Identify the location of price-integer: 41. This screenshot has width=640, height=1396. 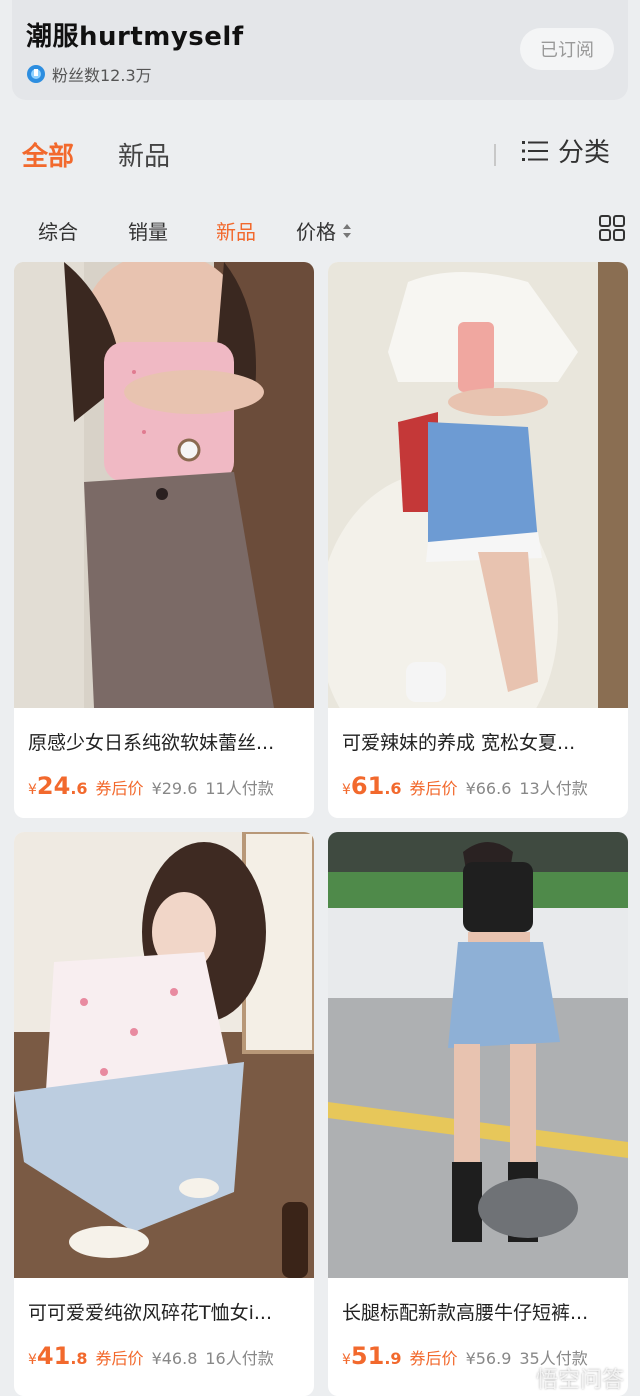
(53, 1356).